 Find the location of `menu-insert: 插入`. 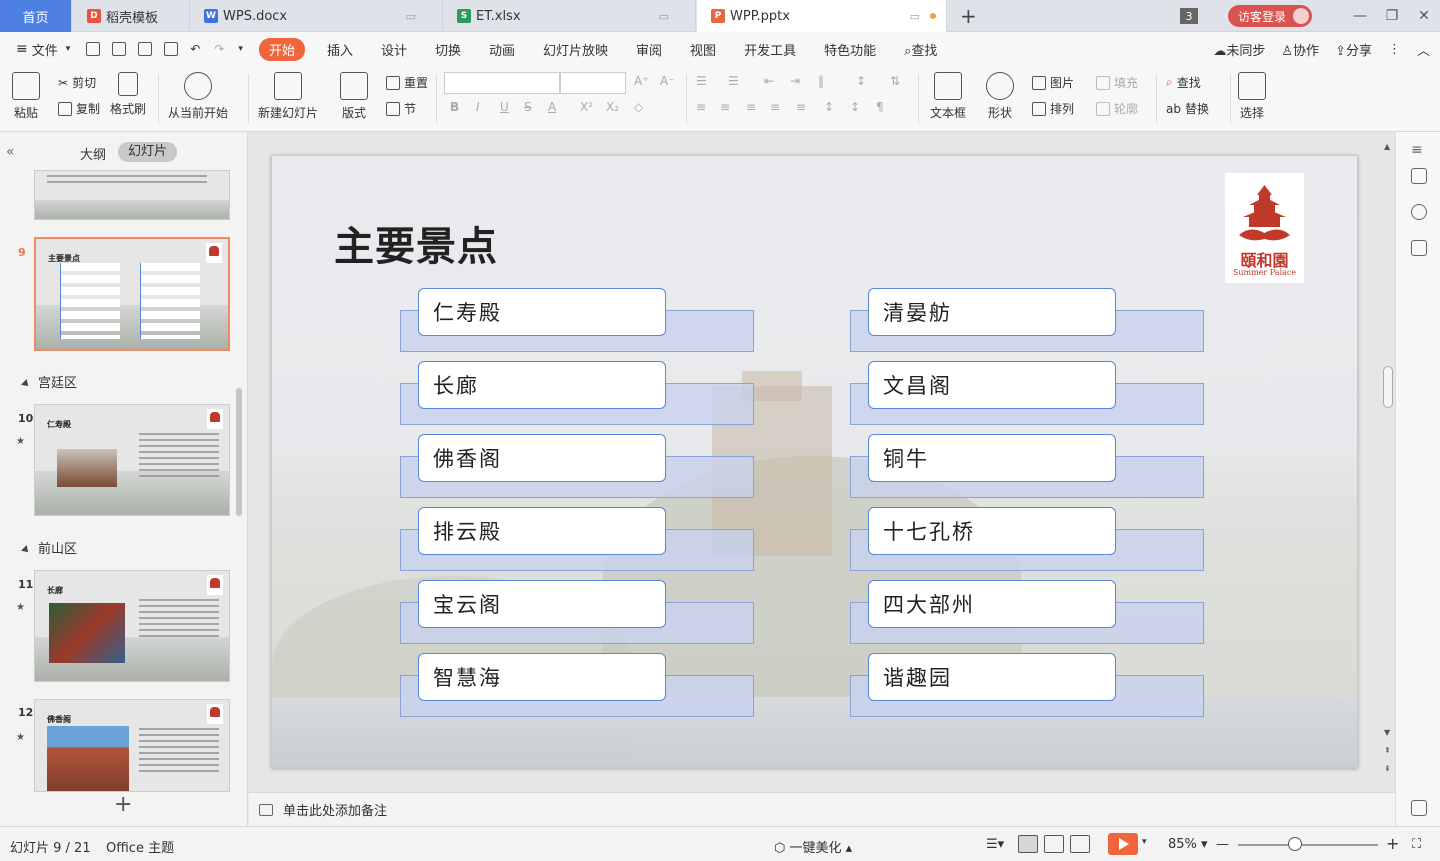

menu-insert: 插入 is located at coordinates (340, 49).